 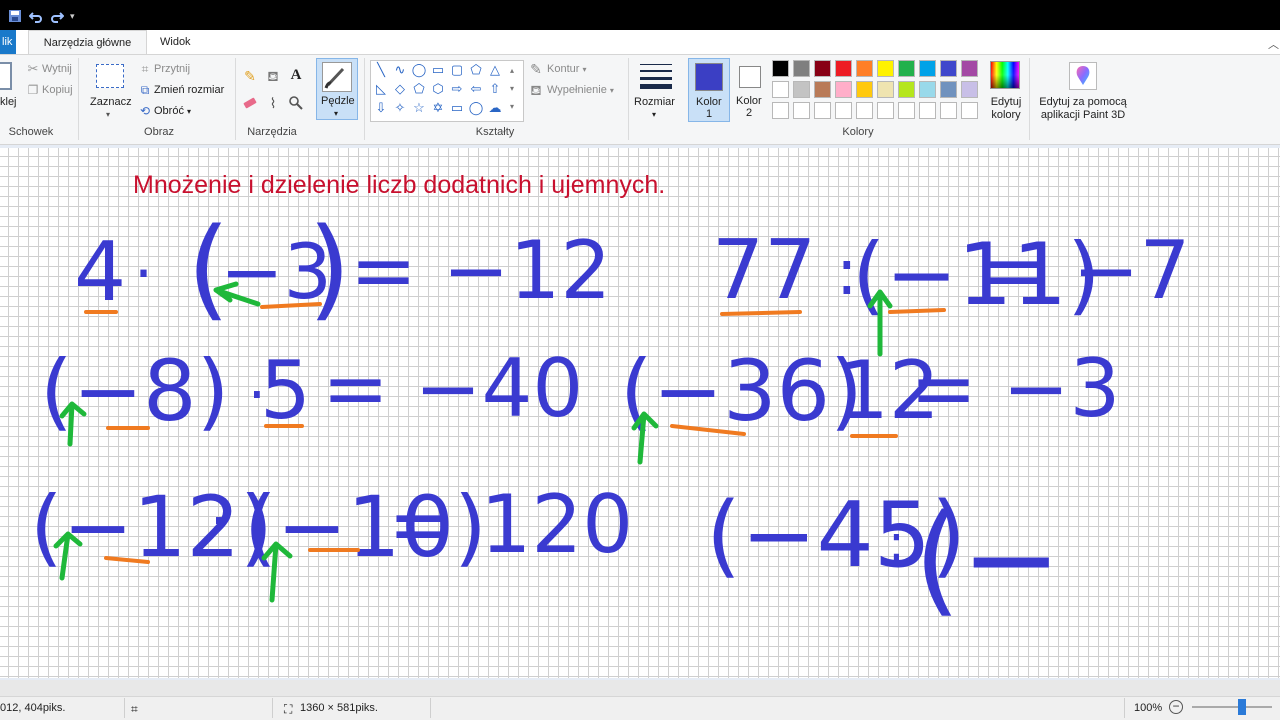 I want to click on outline-button: Kontur ▾, so click(x=567, y=69).